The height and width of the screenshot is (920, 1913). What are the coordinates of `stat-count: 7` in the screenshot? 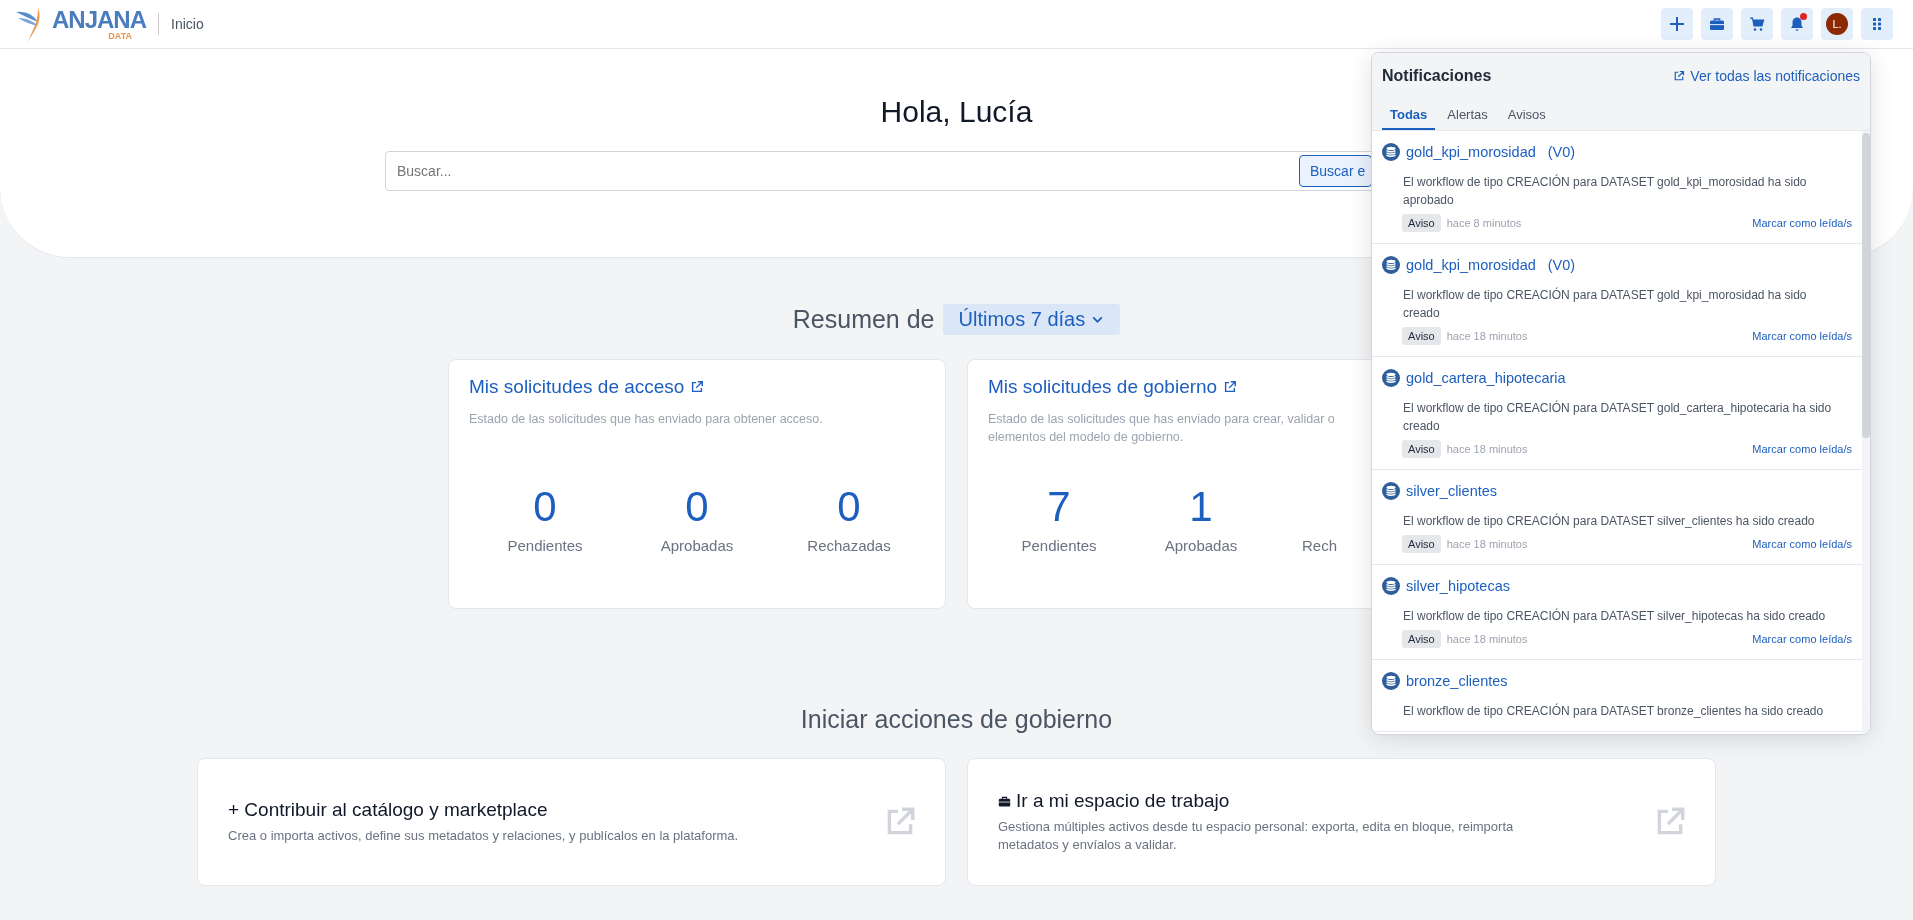 It's located at (1059, 507).